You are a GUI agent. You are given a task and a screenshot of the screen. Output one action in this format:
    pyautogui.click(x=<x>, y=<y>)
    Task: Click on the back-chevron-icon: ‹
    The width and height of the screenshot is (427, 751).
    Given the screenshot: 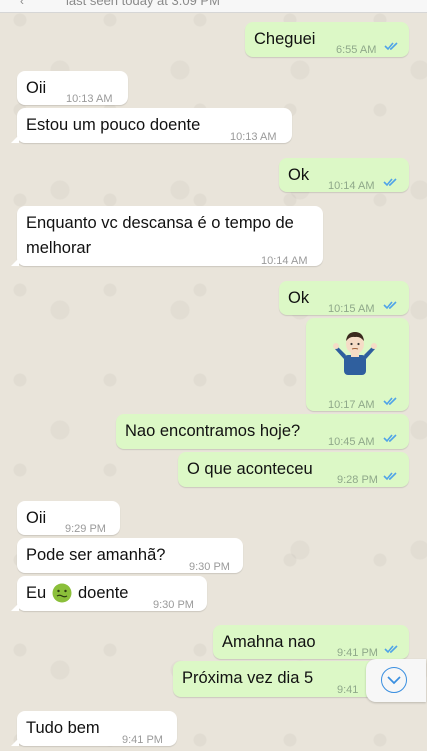 What is the action you would take?
    pyautogui.click(x=22, y=4)
    